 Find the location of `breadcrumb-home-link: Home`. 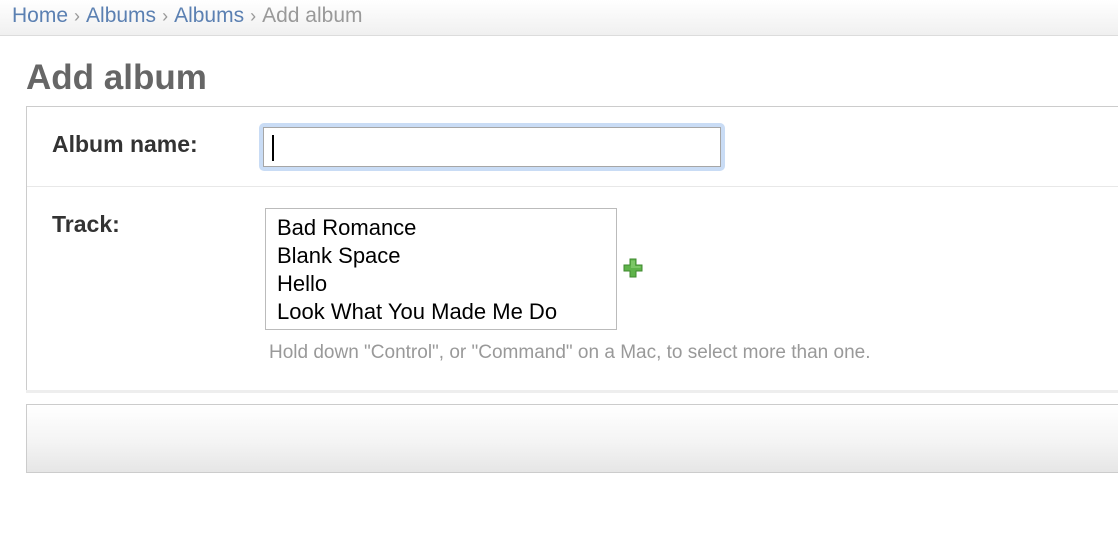

breadcrumb-home-link: Home is located at coordinates (40, 15).